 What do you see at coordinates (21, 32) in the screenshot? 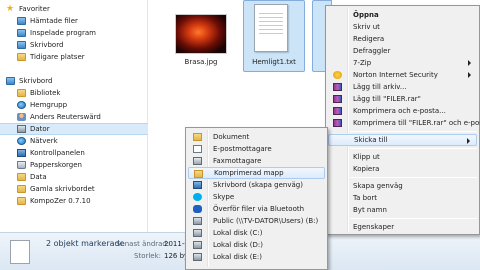
I see `recorded-tv-icon` at bounding box center [21, 32].